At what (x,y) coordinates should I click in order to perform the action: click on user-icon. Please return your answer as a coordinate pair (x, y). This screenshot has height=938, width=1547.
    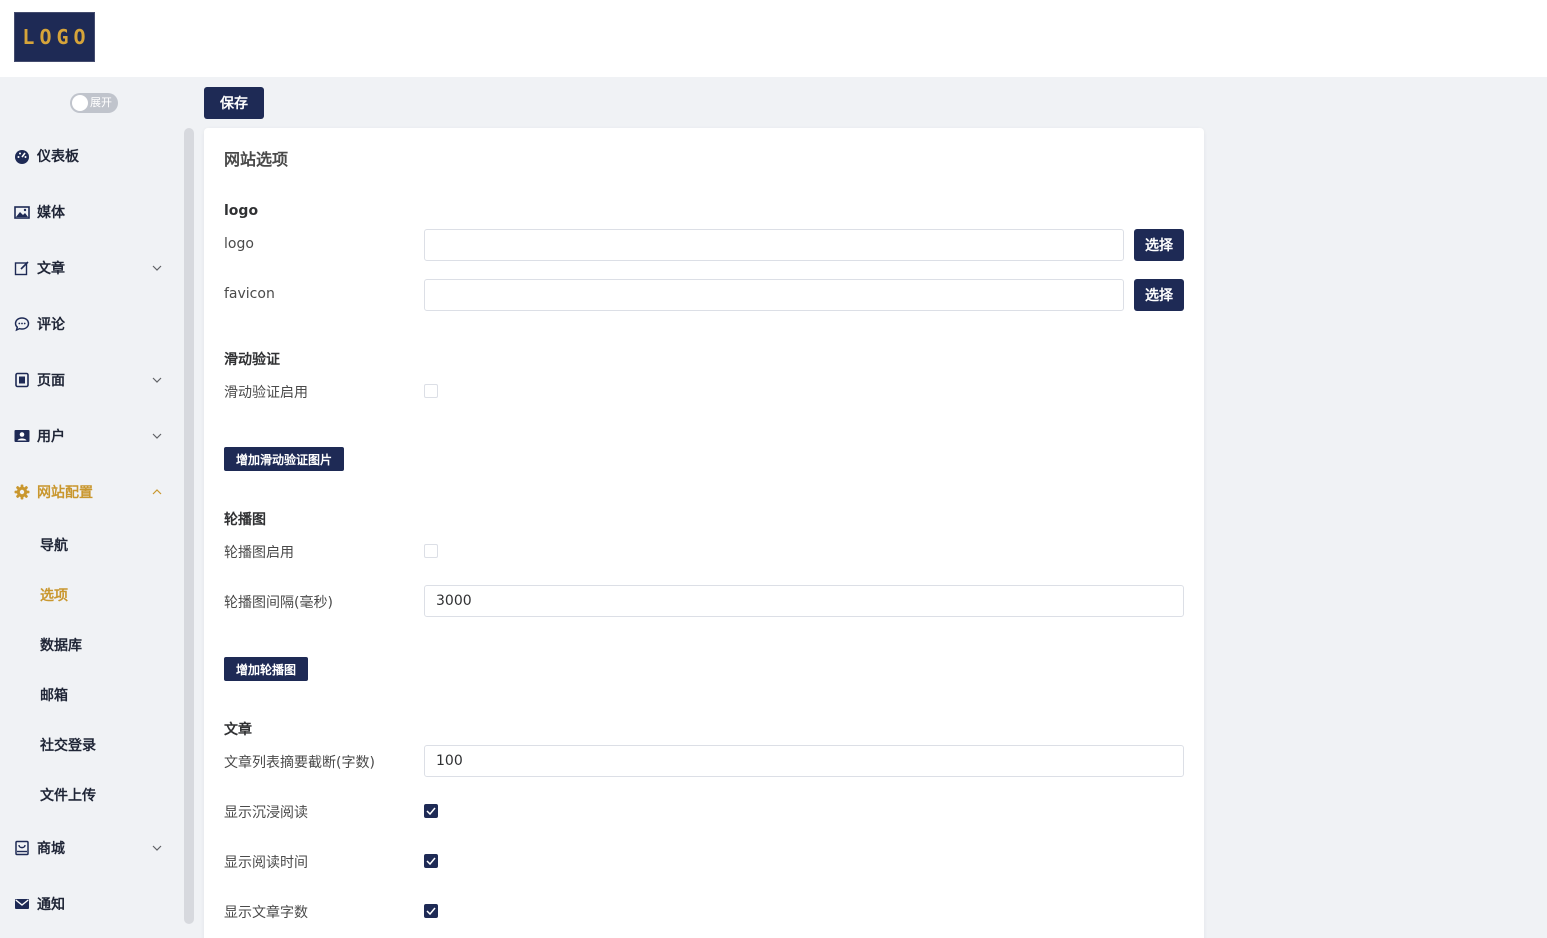
    Looking at the image, I should click on (22, 436).